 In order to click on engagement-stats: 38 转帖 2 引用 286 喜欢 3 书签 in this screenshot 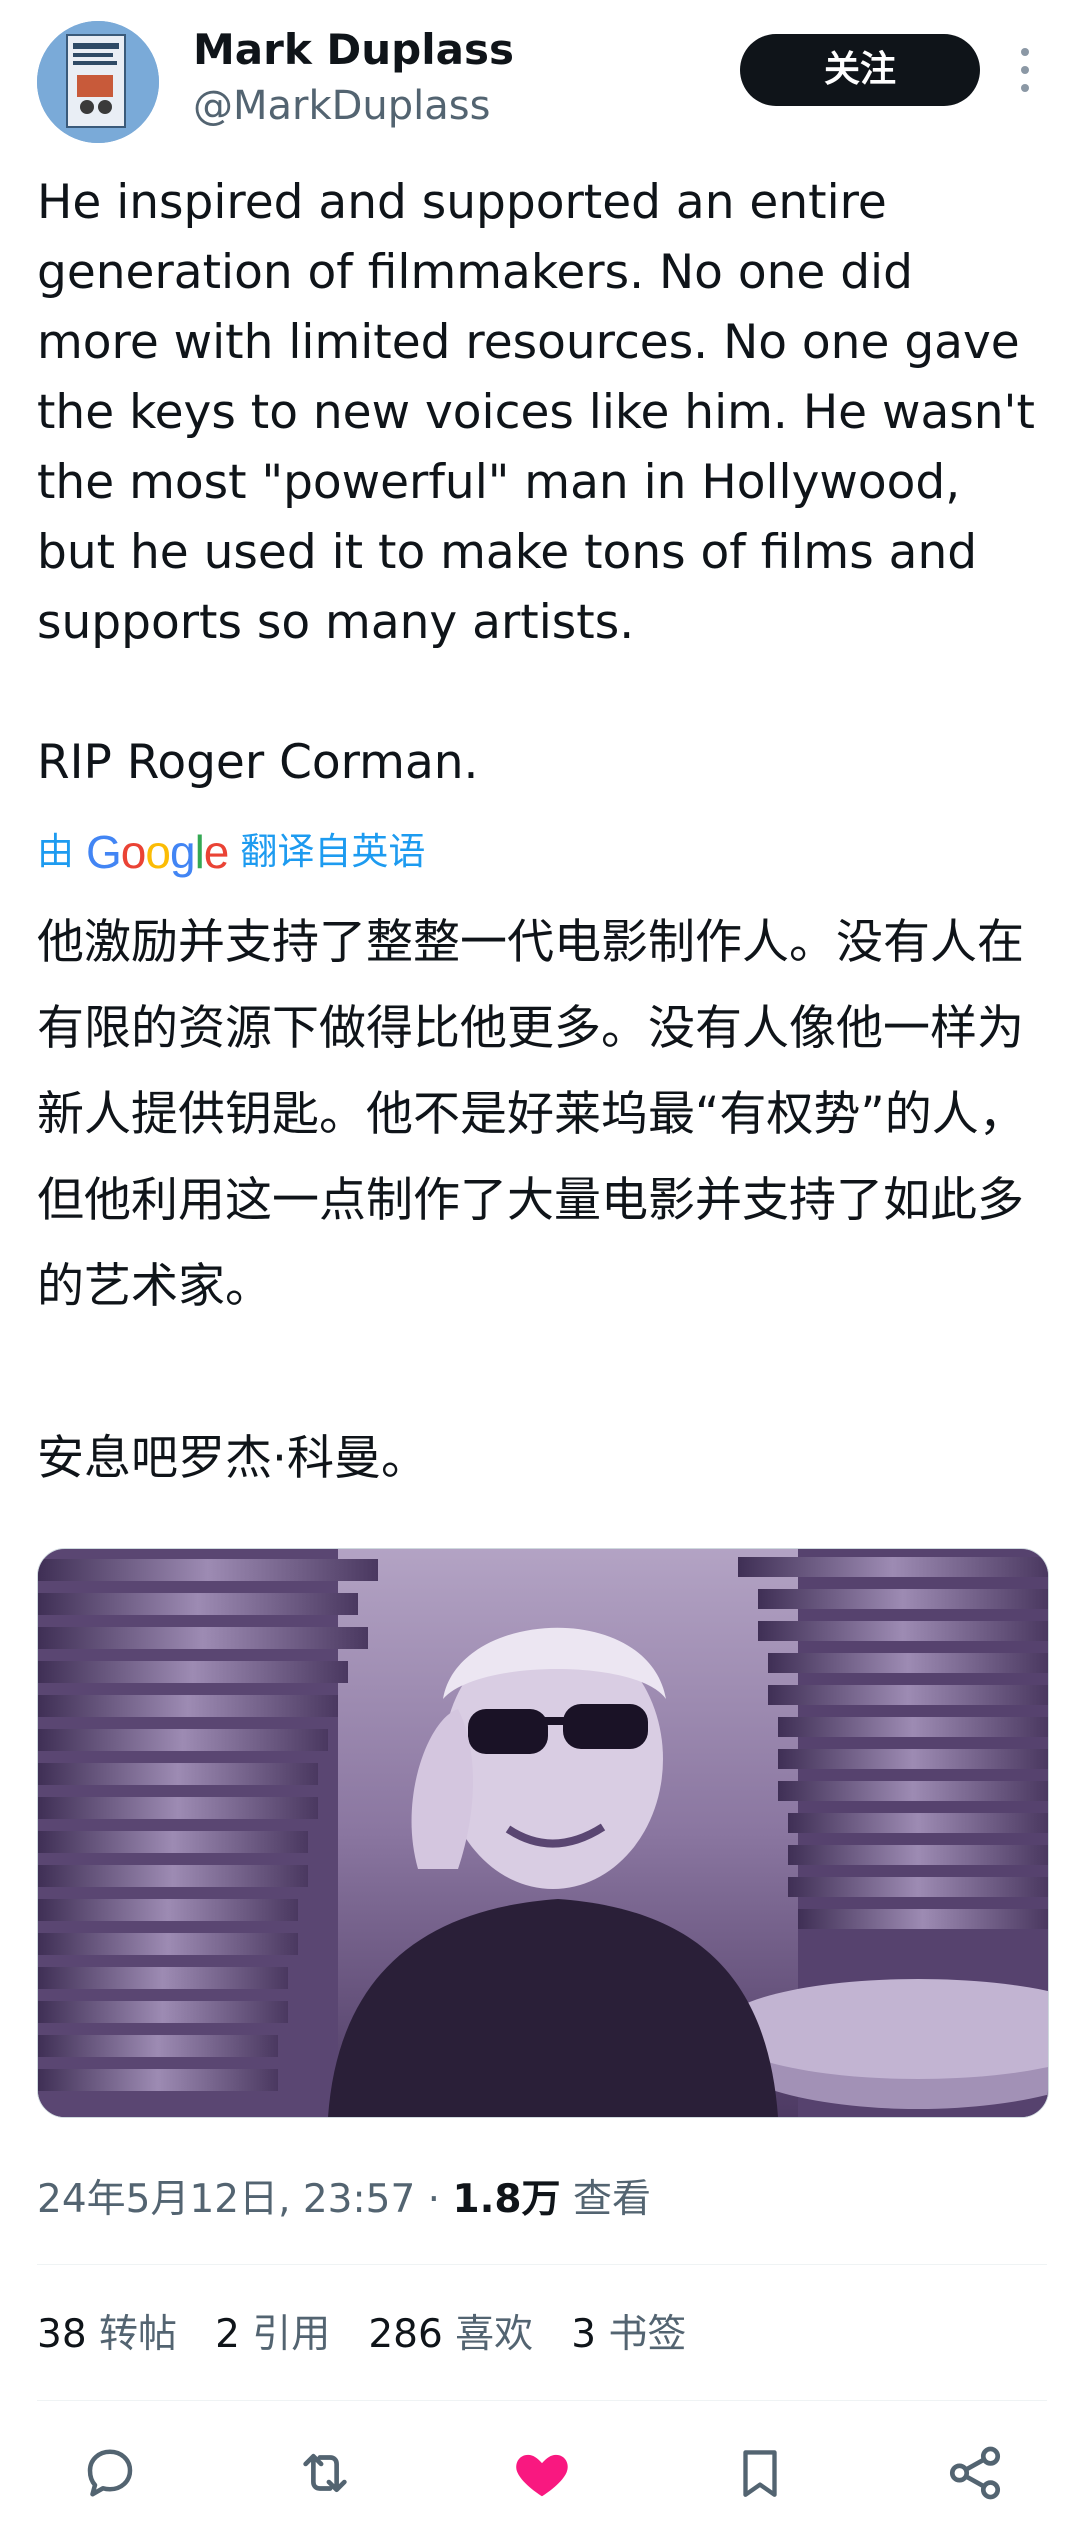, I will do `click(380, 2335)`.